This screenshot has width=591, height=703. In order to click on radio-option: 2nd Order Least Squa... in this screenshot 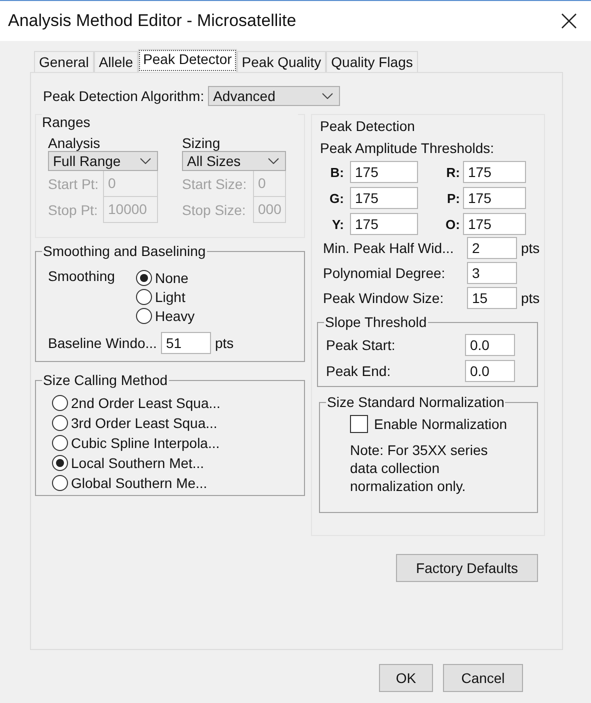, I will do `click(178, 403)`.